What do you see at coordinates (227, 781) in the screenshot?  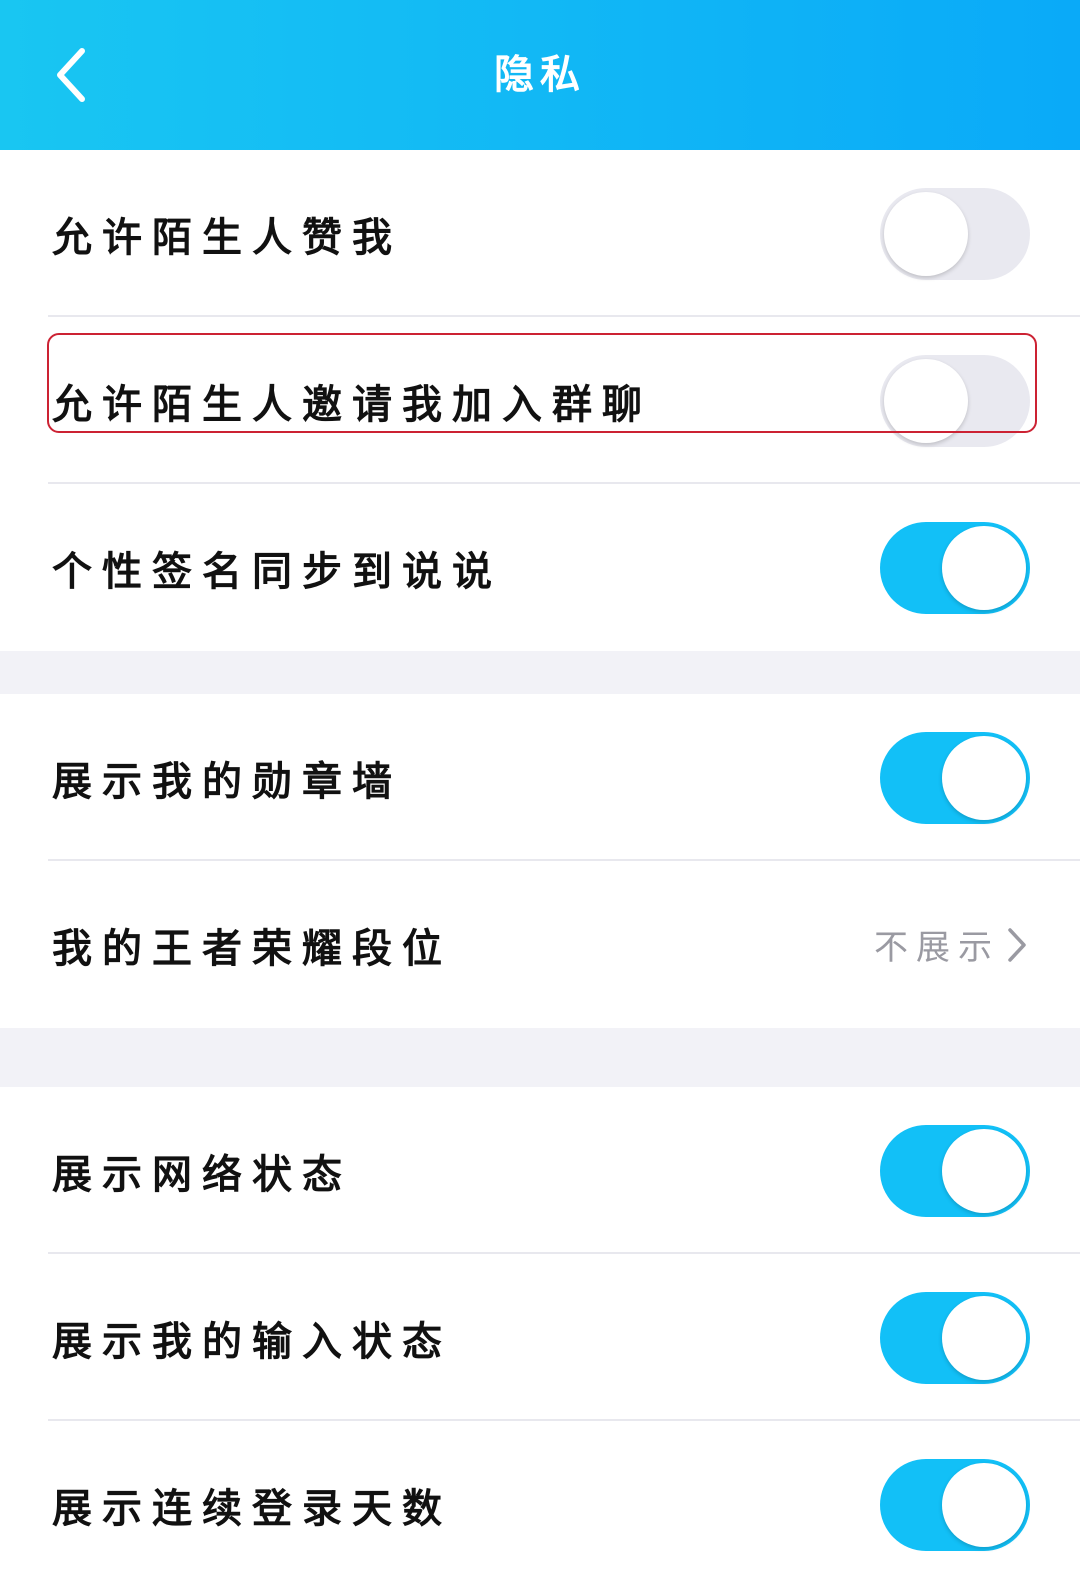 I see `setting-label: 展示我的勋章墙` at bounding box center [227, 781].